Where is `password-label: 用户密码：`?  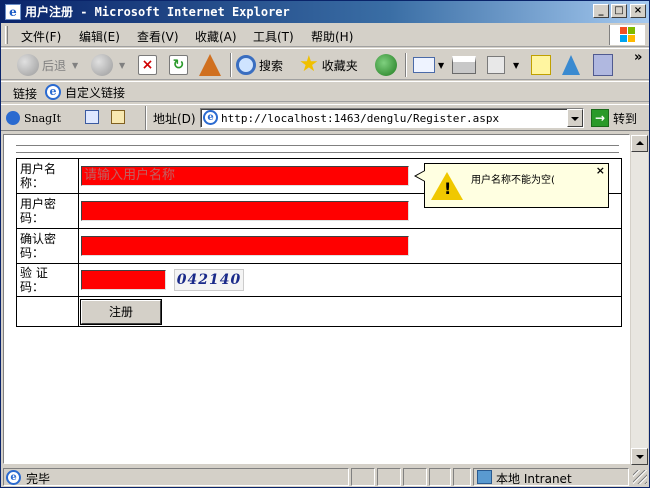 password-label: 用户密码： is located at coordinates (47, 211).